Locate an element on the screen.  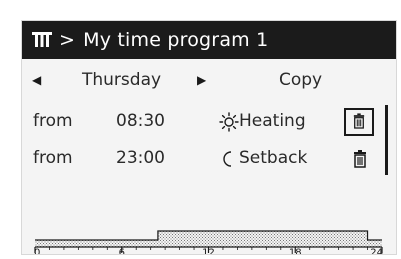
previous-day-arrow-icon: ◀ is located at coordinates (36, 80).